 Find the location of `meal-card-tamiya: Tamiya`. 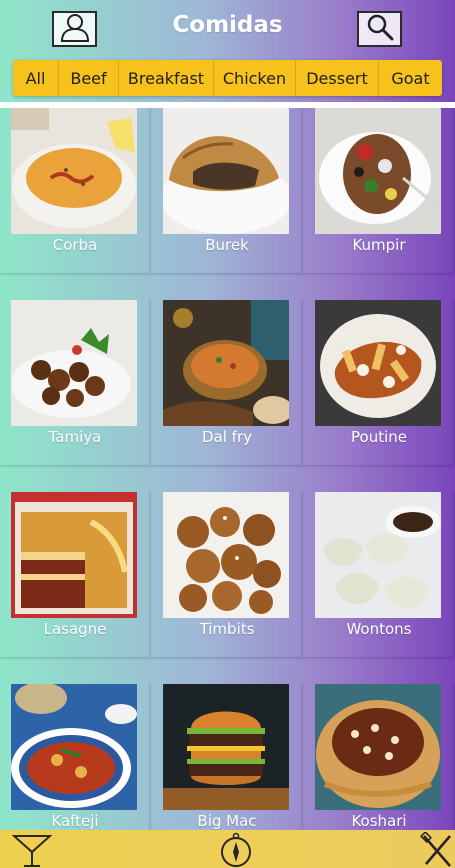

meal-card-tamiya: Tamiya is located at coordinates (75, 383).